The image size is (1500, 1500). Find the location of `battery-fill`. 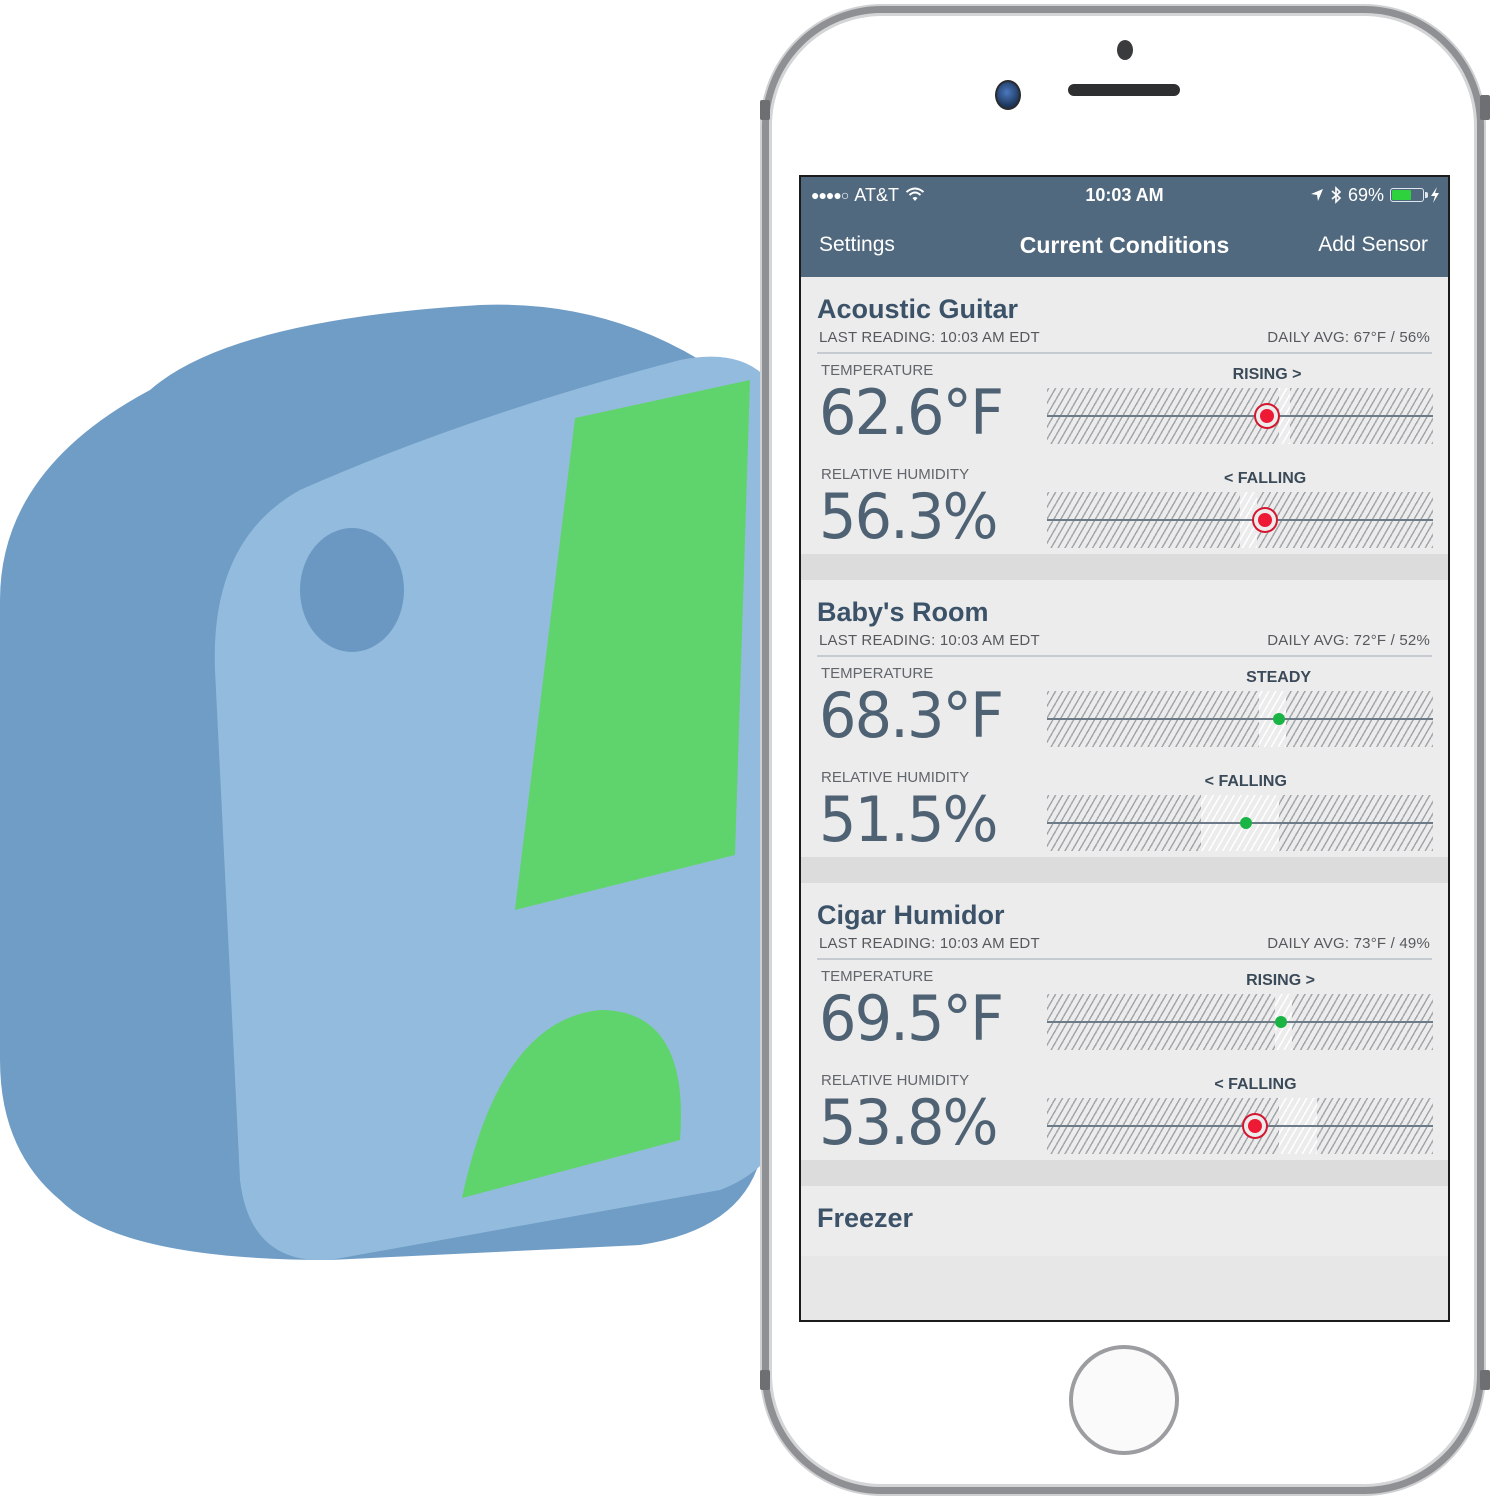

battery-fill is located at coordinates (1402, 195).